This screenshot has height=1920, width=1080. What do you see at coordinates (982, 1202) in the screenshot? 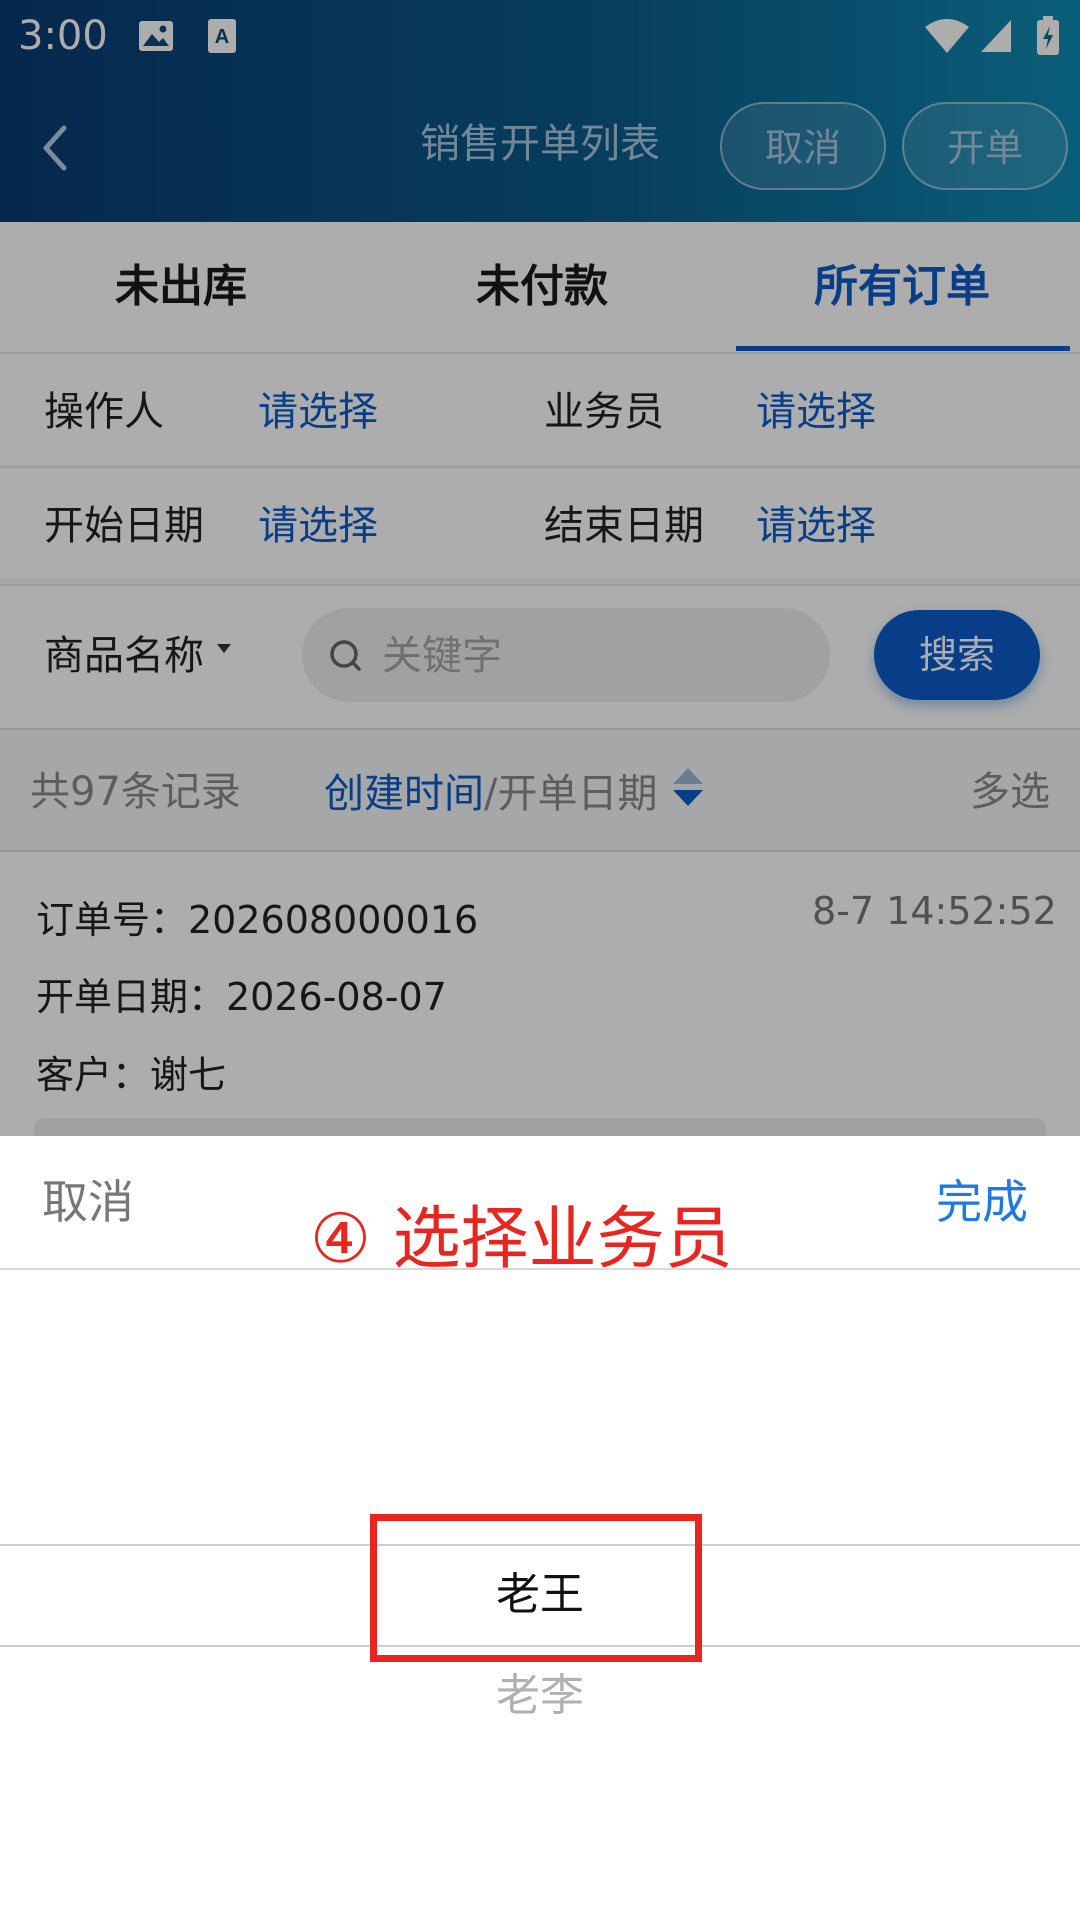
I see `picker-done-button: 完成` at bounding box center [982, 1202].